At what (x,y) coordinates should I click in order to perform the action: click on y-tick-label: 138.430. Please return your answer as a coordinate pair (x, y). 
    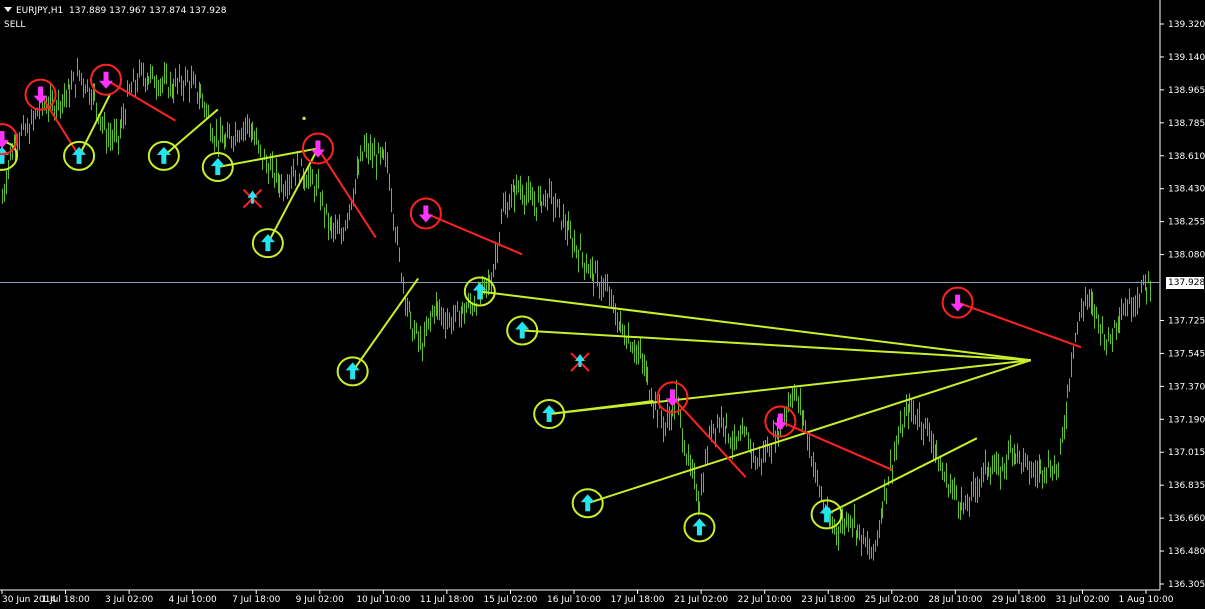
    Looking at the image, I should click on (1186, 190).